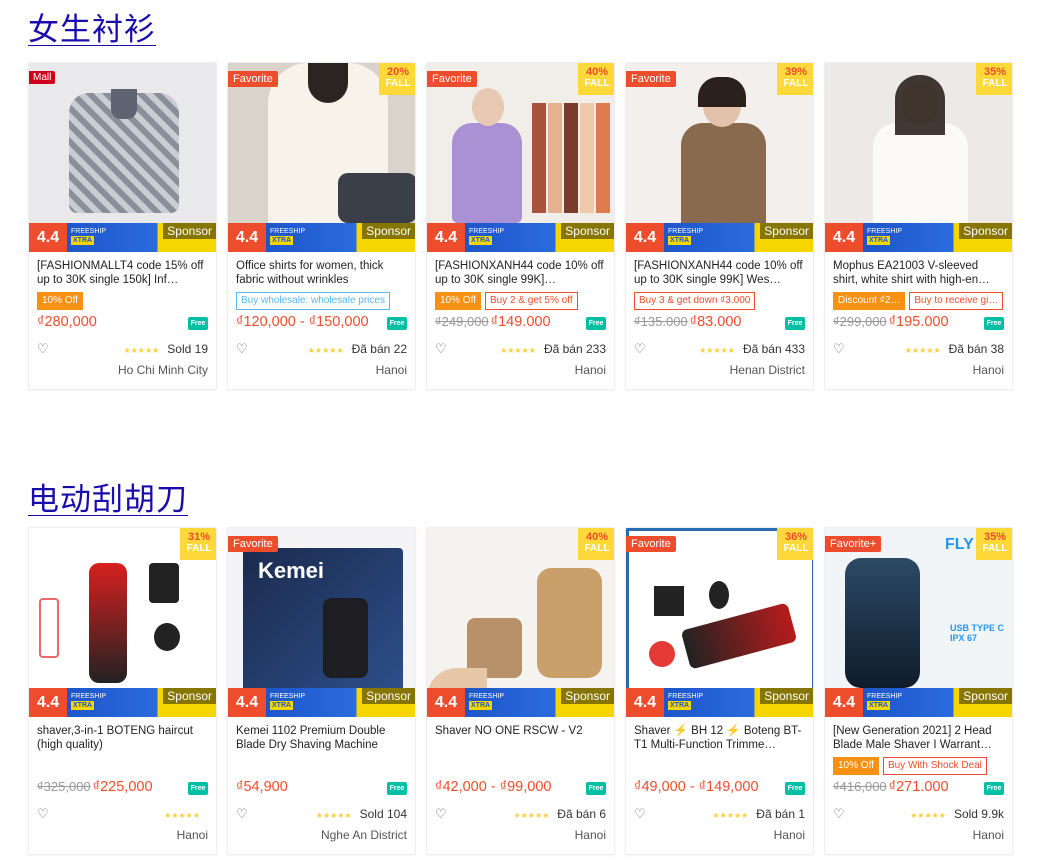 The image size is (1050, 864). Describe the element at coordinates (695, 301) in the screenshot. I see `promo-tag: Buy 3 & get down ₫3.000` at that location.